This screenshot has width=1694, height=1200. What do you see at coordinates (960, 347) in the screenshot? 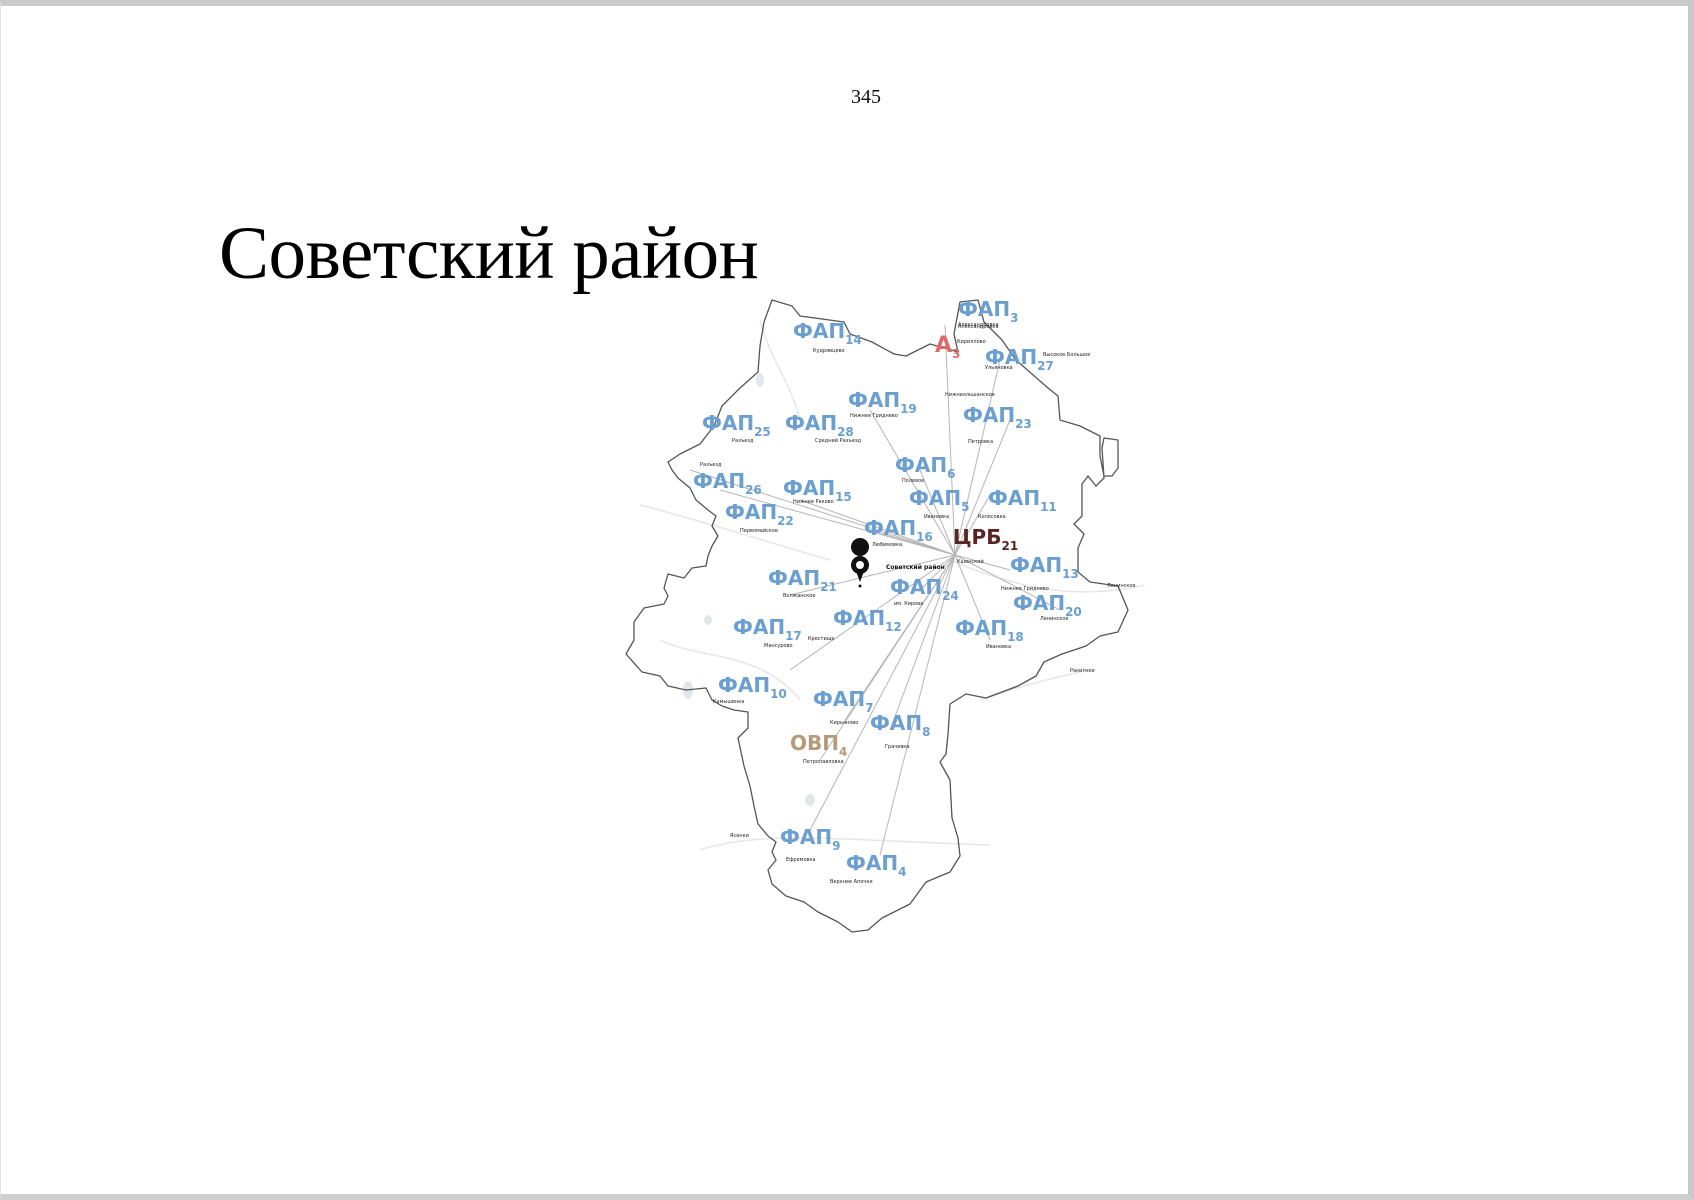
I see `facility-marker: А3Кириллово` at bounding box center [960, 347].